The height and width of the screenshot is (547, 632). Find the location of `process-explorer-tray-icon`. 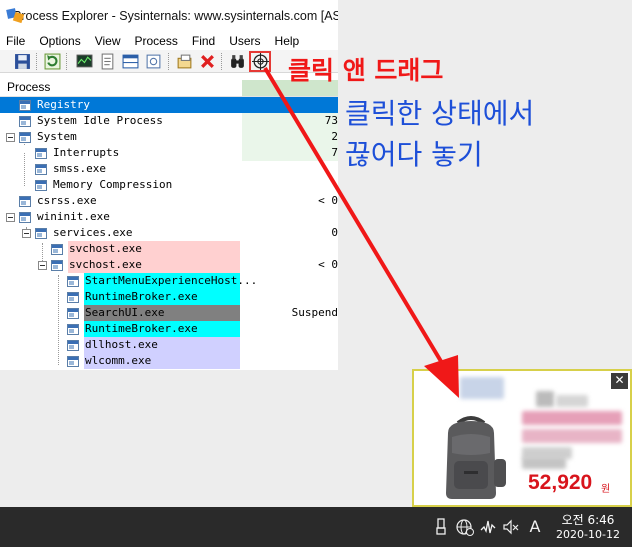

process-explorer-tray-icon is located at coordinates (488, 527).